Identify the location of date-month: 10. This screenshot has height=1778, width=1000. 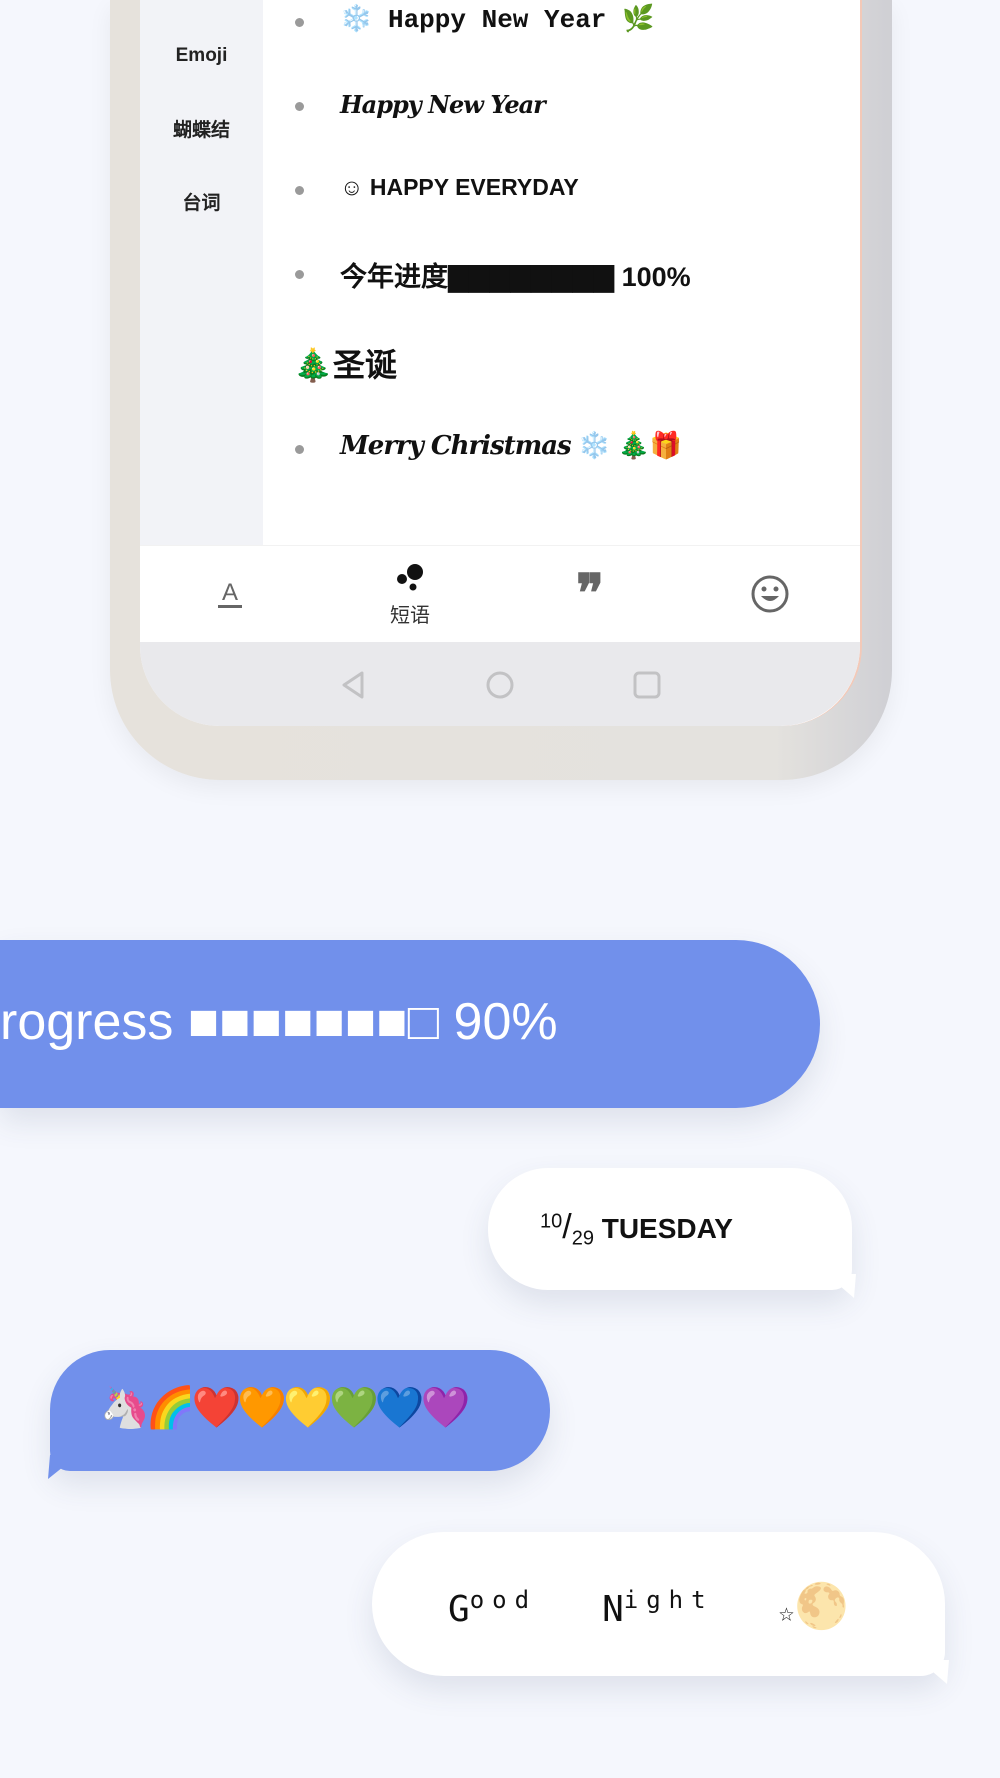
(551, 1221).